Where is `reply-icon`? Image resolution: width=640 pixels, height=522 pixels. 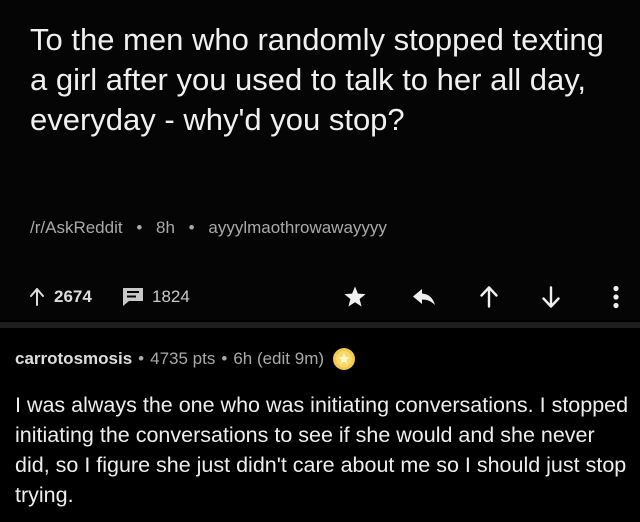 reply-icon is located at coordinates (424, 297).